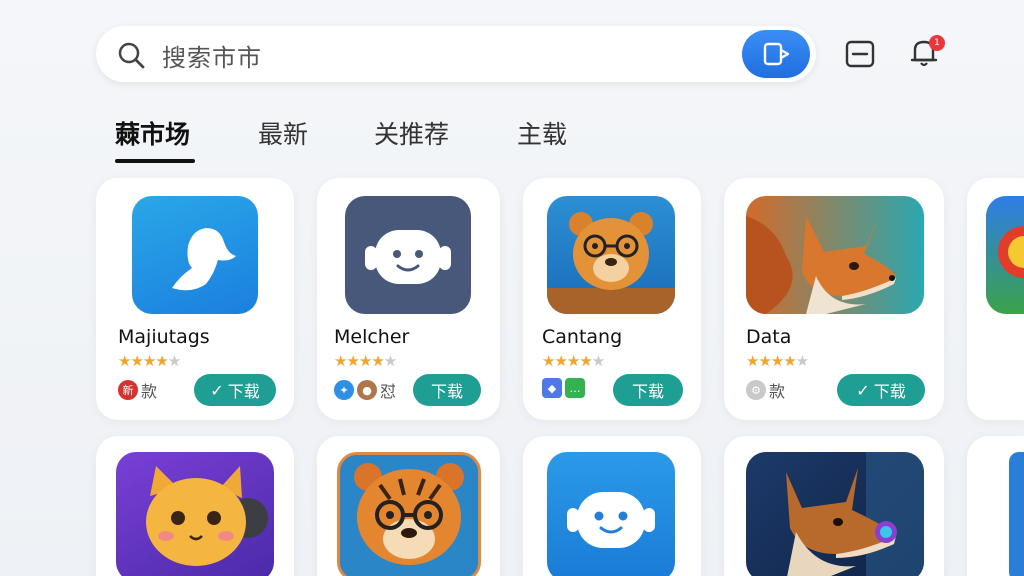  Describe the element at coordinates (582, 337) in the screenshot. I see `app-name: Cantang` at that location.